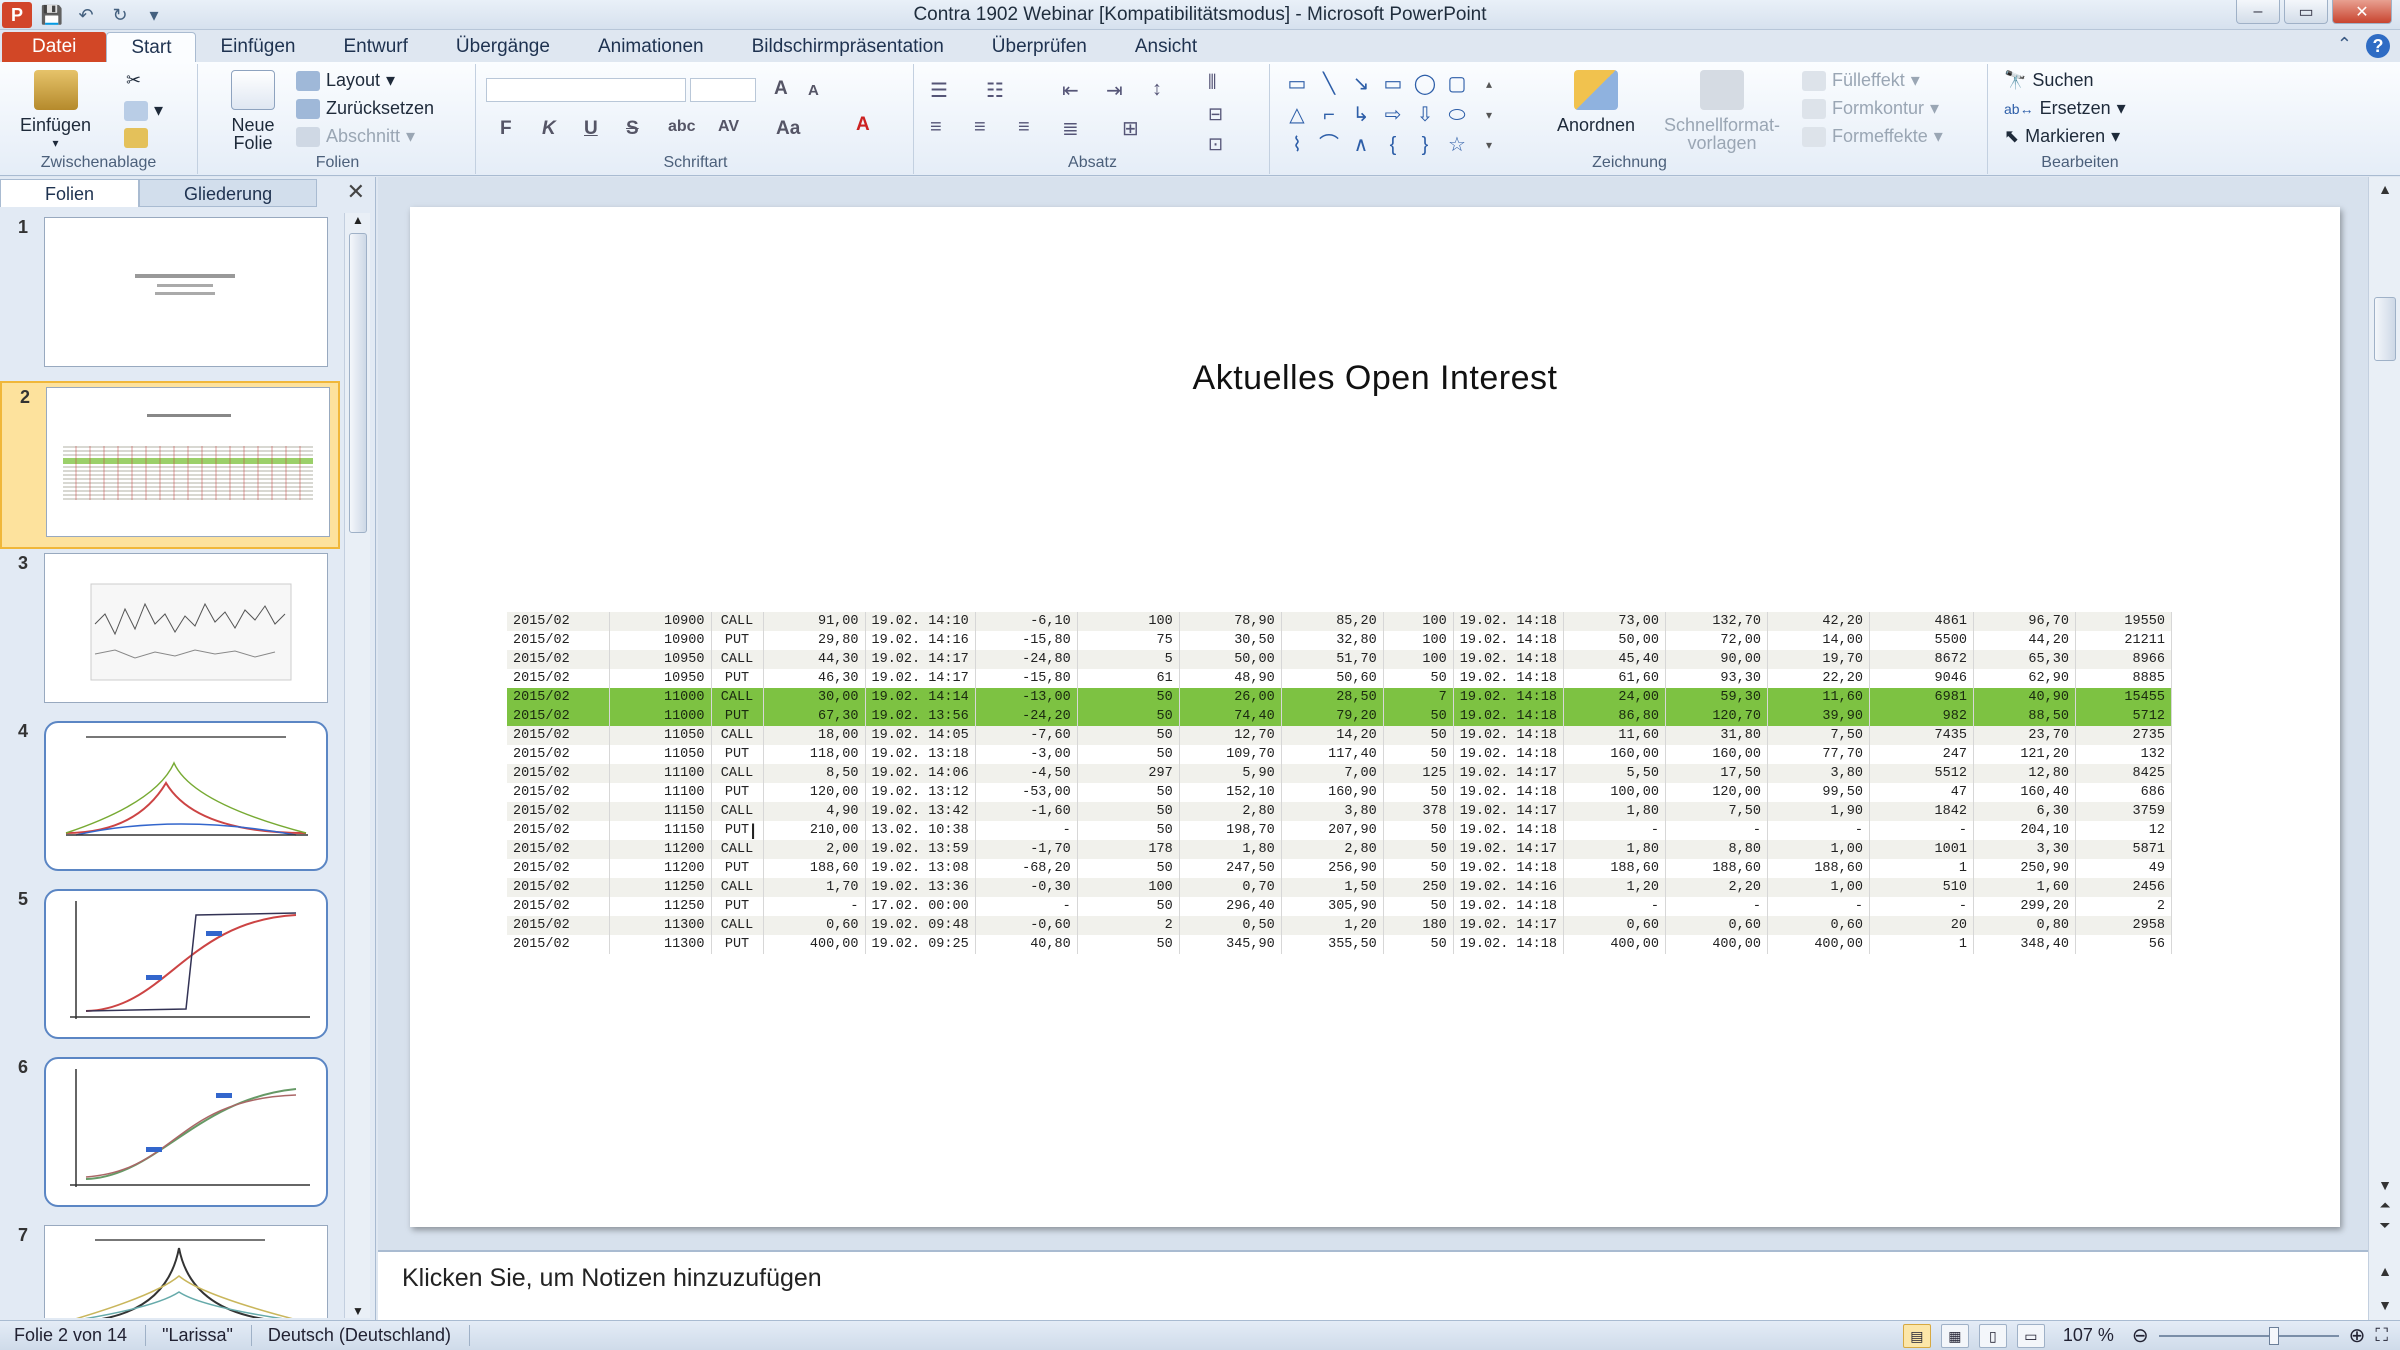 The image size is (2400, 1350). What do you see at coordinates (612, 1278) in the screenshot?
I see `notes-placeholder: Klicken Sie, um Notizen hinzuzufügen` at bounding box center [612, 1278].